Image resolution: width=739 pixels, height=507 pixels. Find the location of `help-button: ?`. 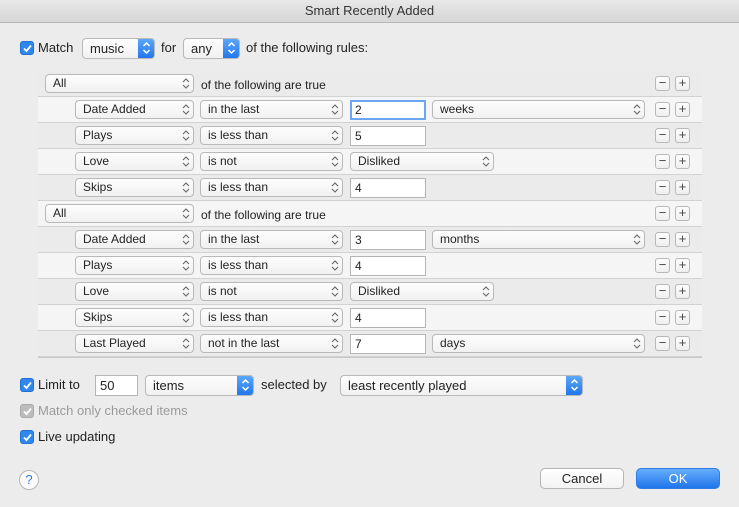

help-button: ? is located at coordinates (29, 480).